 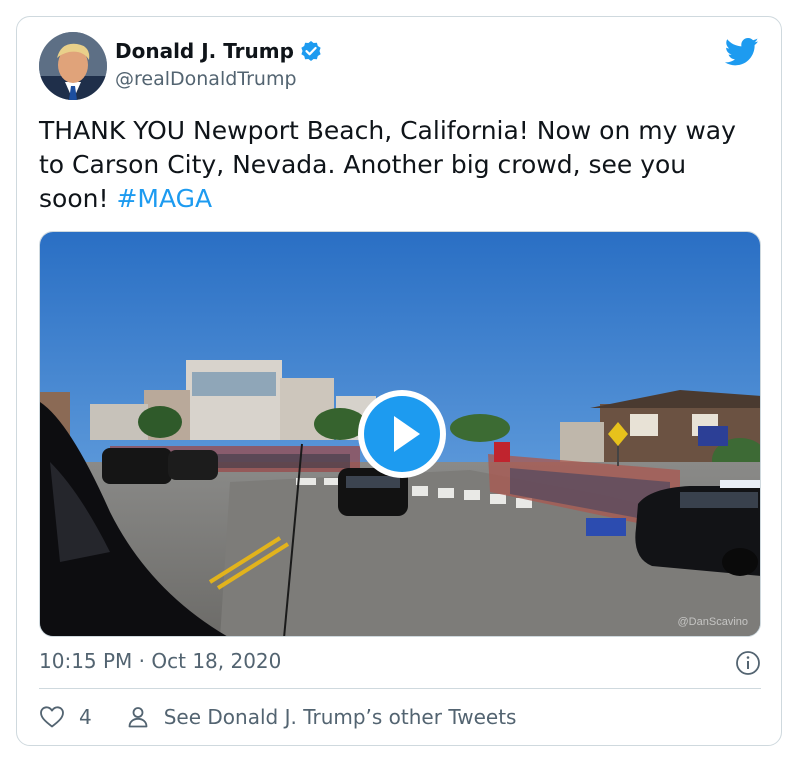 What do you see at coordinates (160, 661) in the screenshot?
I see `tweet-timestamp: 10:15 PM · Oct 18, 2020` at bounding box center [160, 661].